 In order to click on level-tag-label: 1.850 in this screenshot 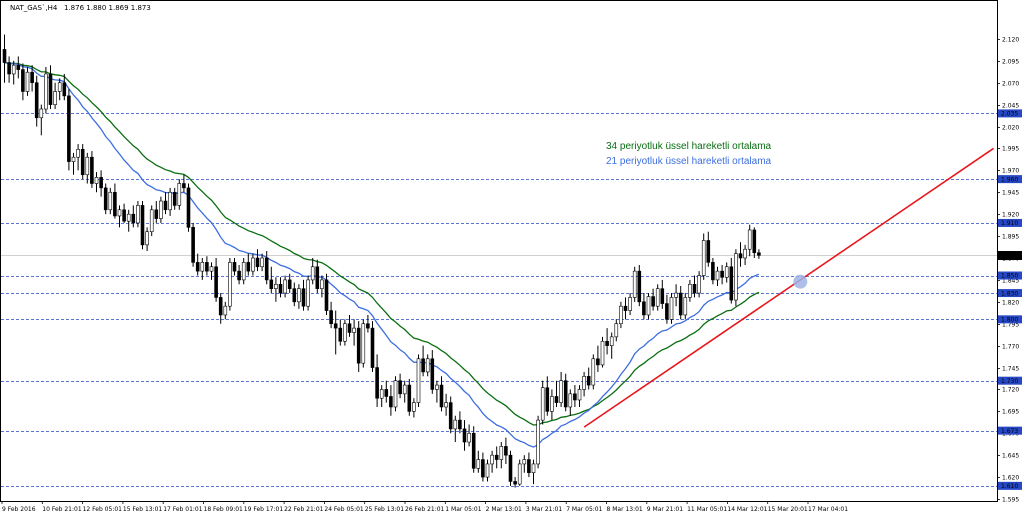, I will do `click(1009, 276)`.